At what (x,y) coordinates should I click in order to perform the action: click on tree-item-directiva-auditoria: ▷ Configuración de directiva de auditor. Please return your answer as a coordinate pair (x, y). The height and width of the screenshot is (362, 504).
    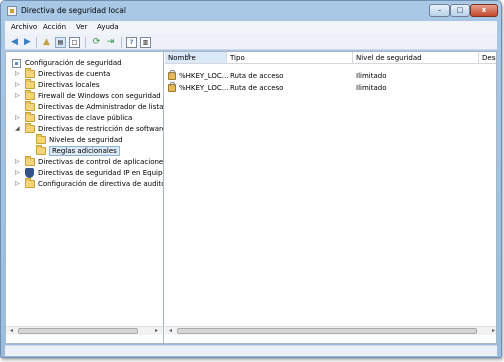
    Looking at the image, I should click on (85, 184).